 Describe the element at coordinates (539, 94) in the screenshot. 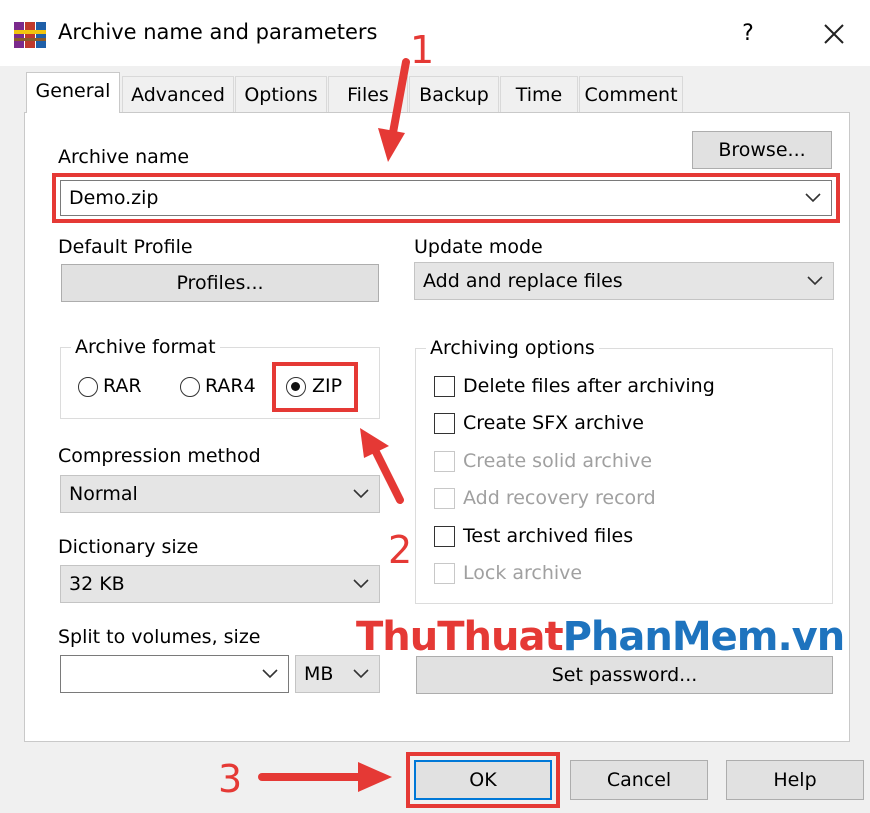

I see `tab-time: Time` at that location.